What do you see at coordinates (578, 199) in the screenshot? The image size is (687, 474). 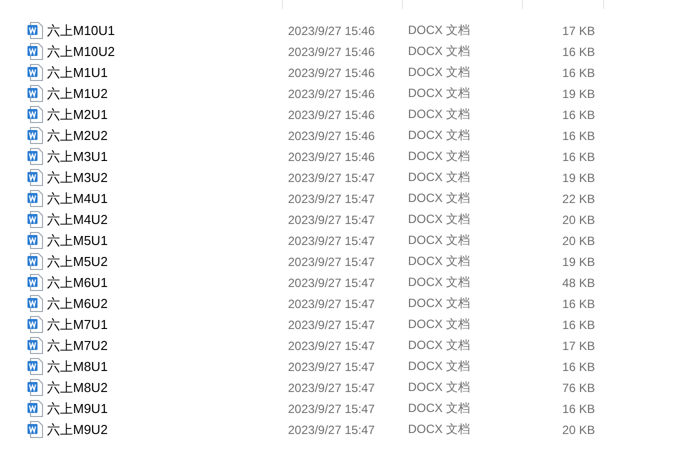 I see `file-size: 22 KB` at bounding box center [578, 199].